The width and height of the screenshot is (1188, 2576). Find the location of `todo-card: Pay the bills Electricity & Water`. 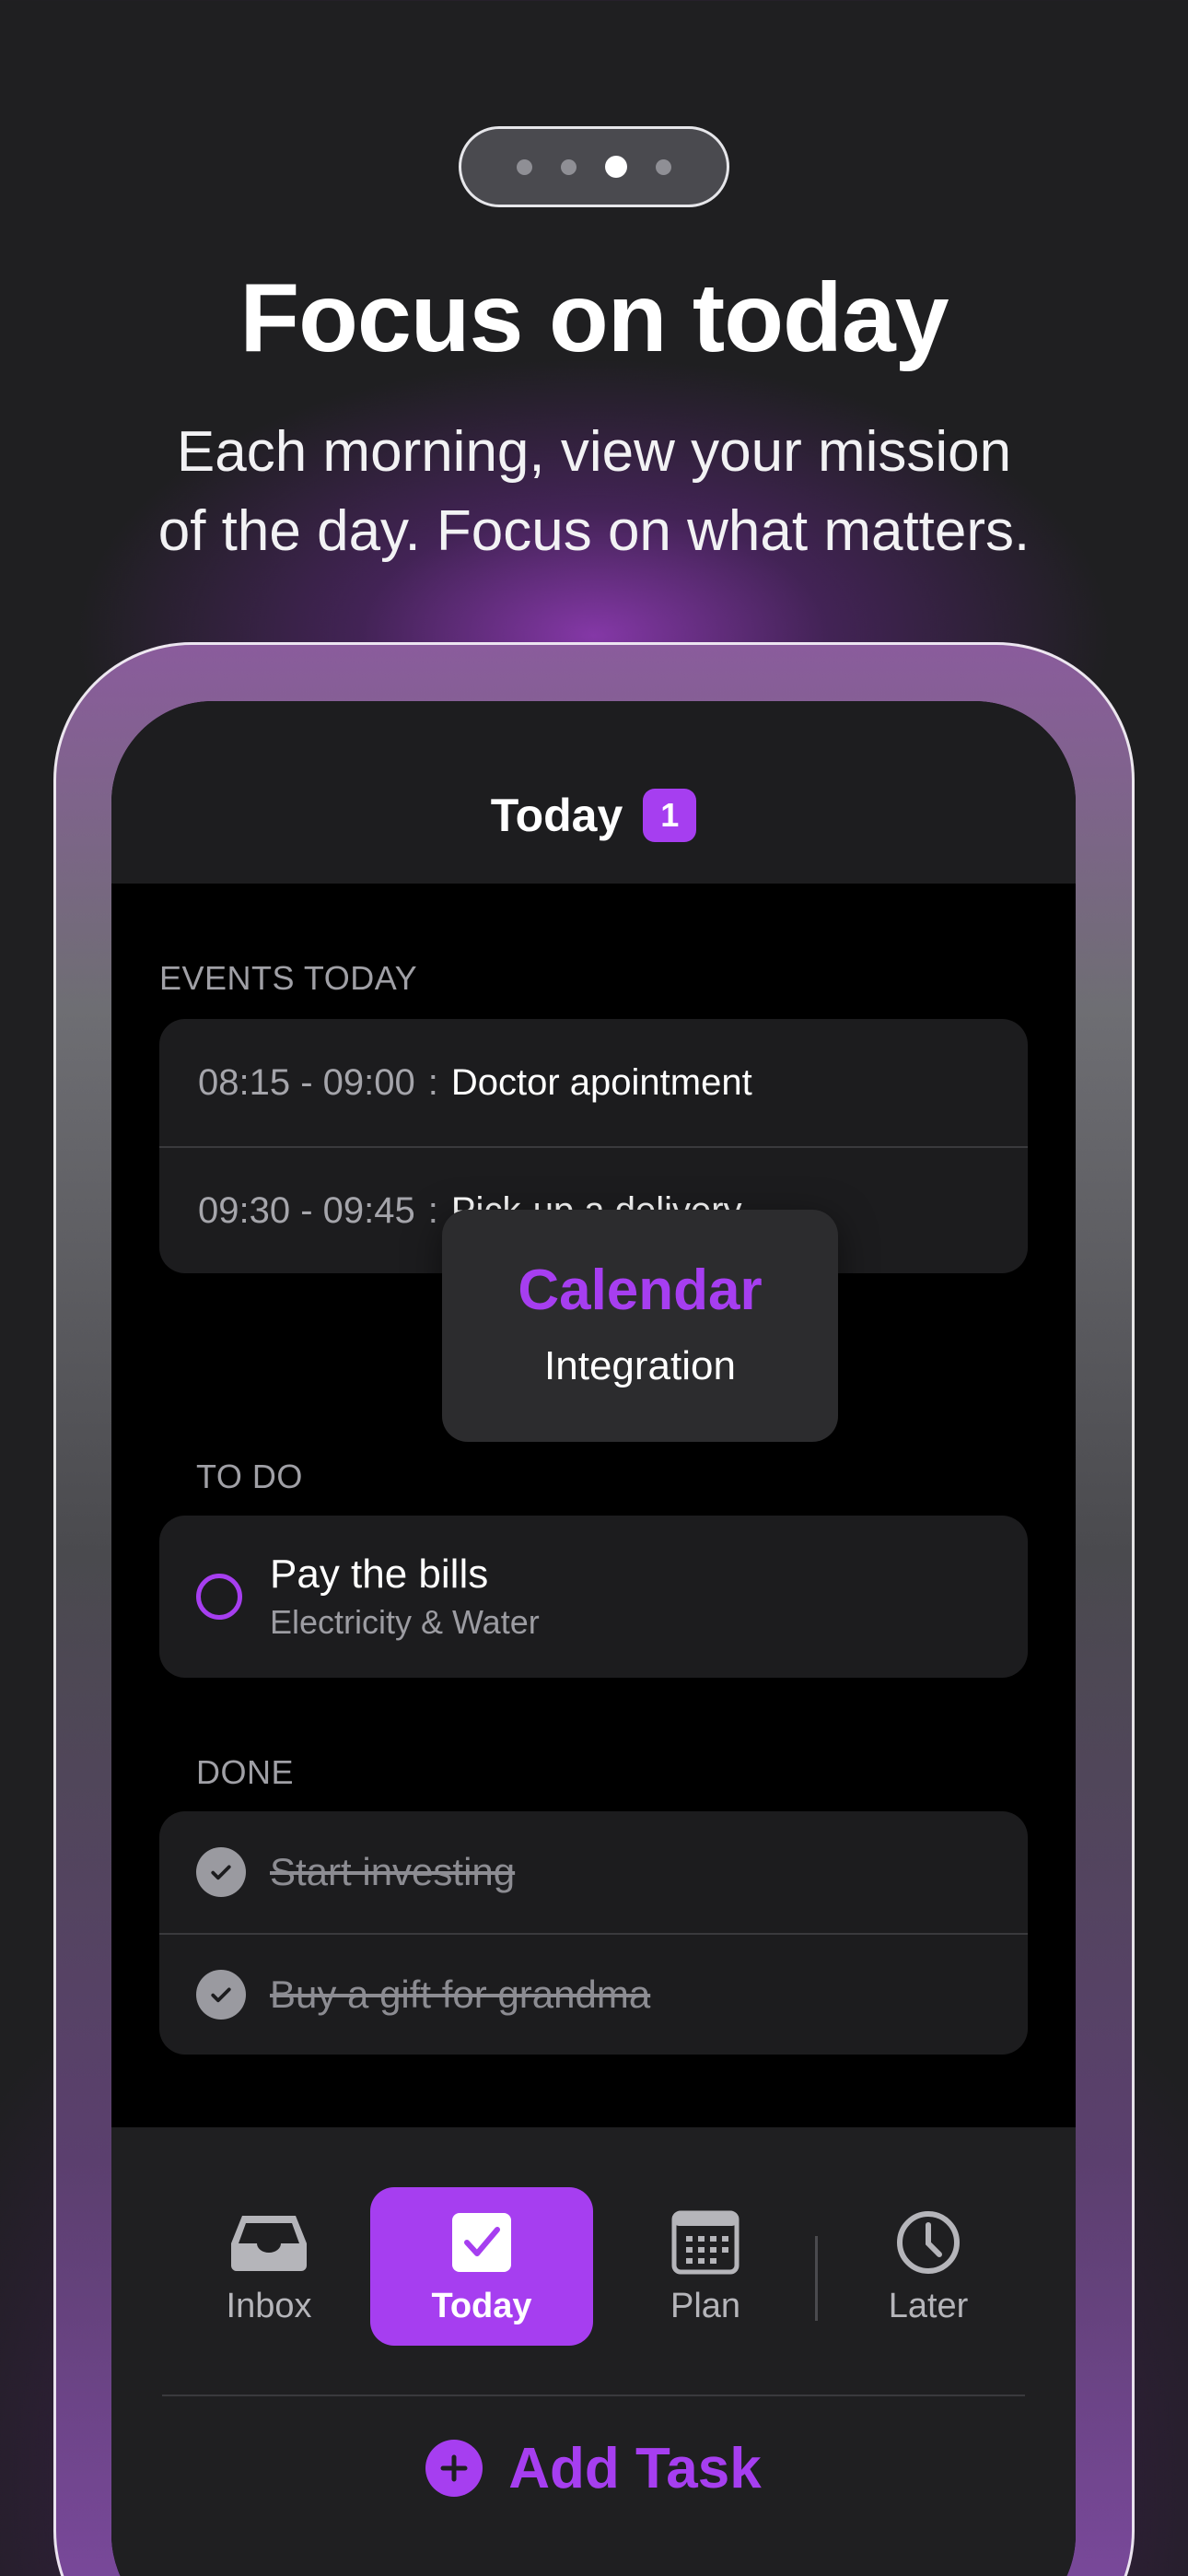

todo-card: Pay the bills Electricity & Water is located at coordinates (593, 1597).